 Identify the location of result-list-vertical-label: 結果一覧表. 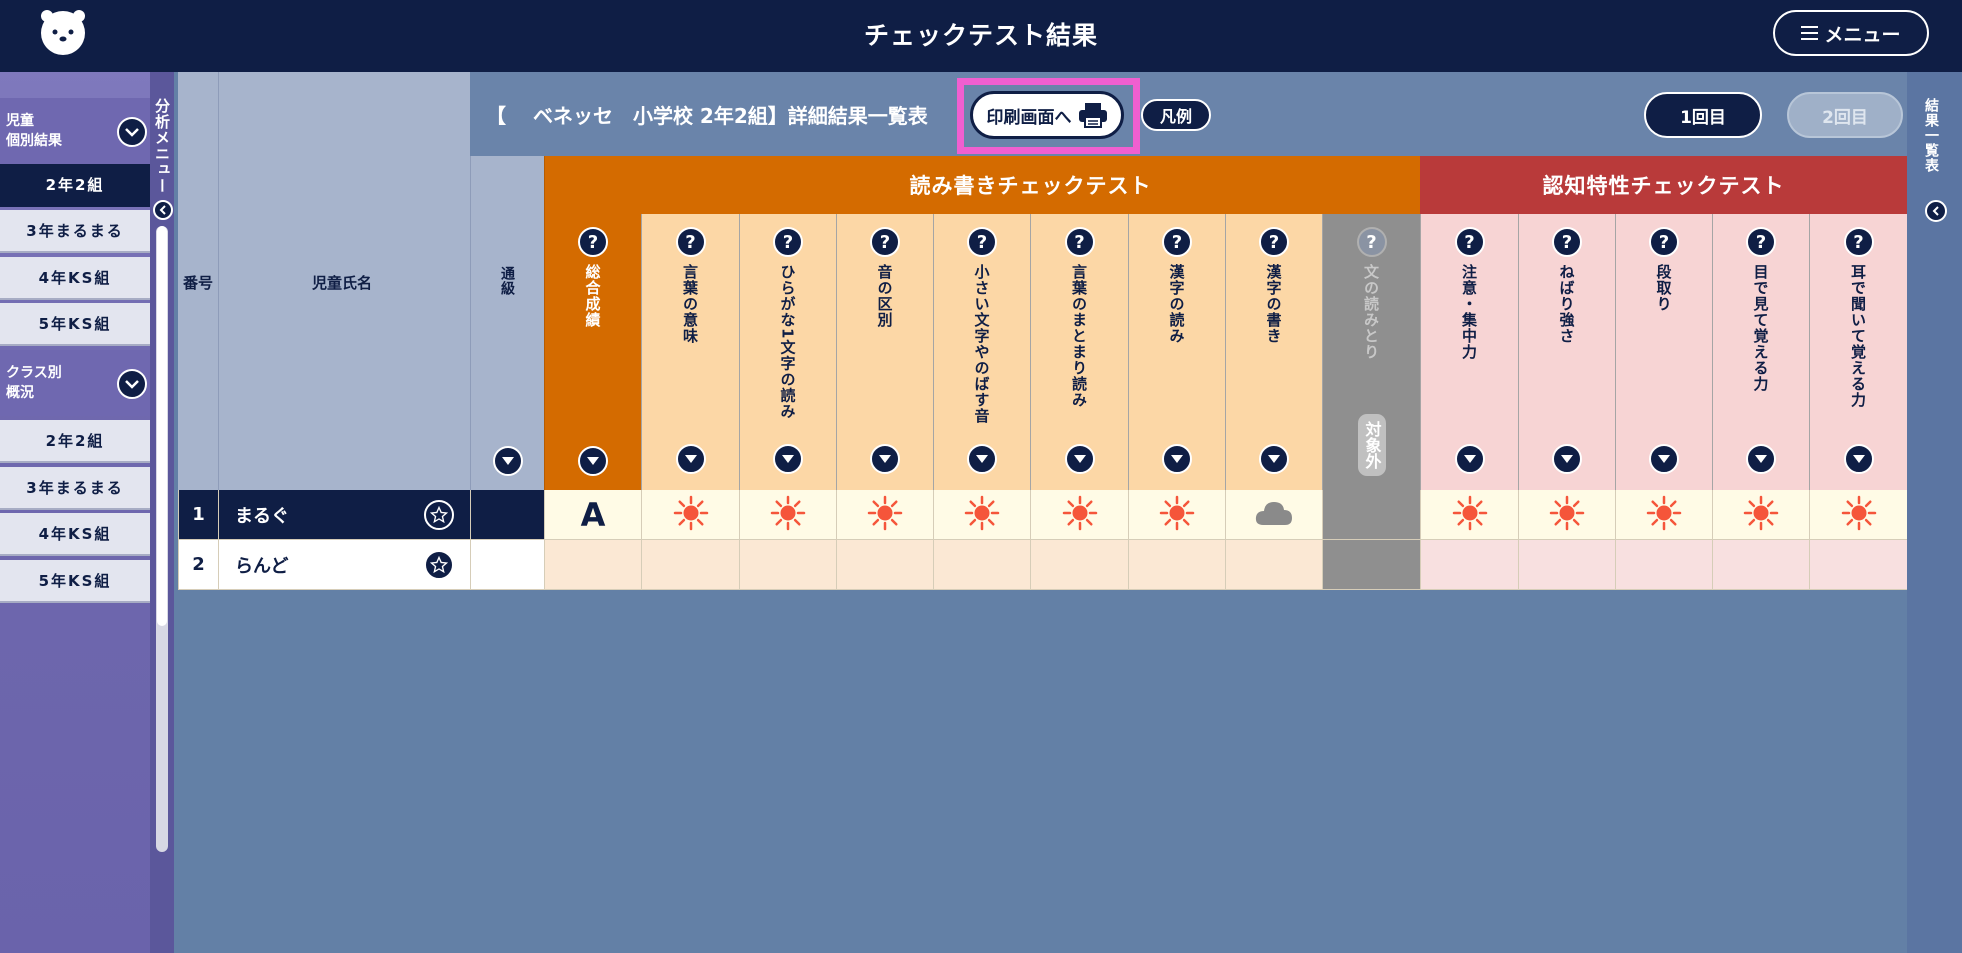
(1931, 135).